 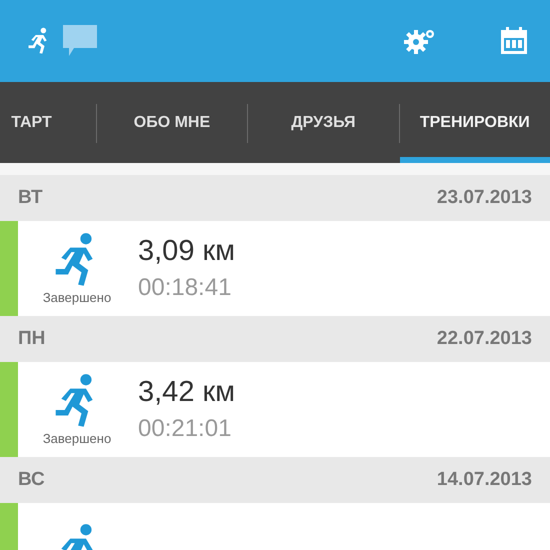 I want to click on tab: ДРУЗЬЯ, so click(x=323, y=122).